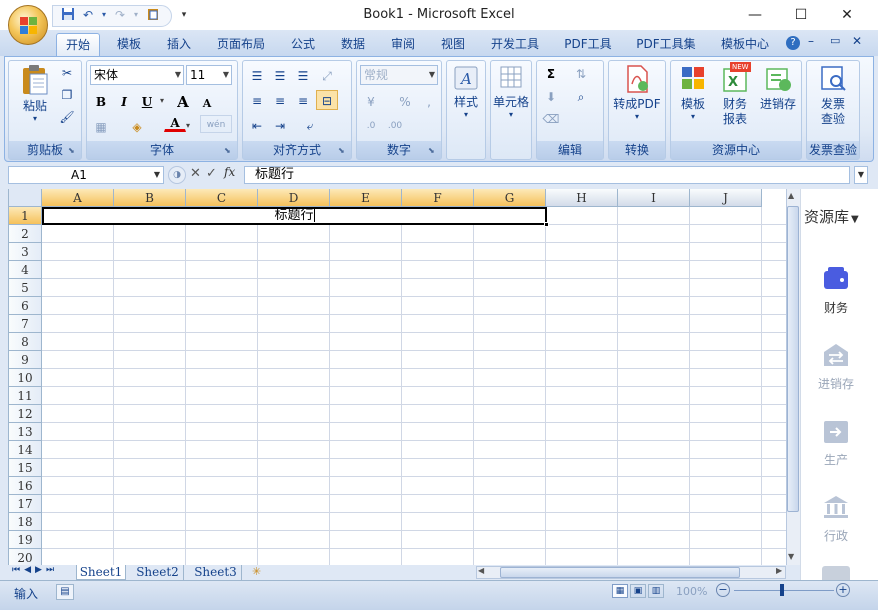 The image size is (878, 610). I want to click on page-break-view-icon: ▥, so click(656, 591).